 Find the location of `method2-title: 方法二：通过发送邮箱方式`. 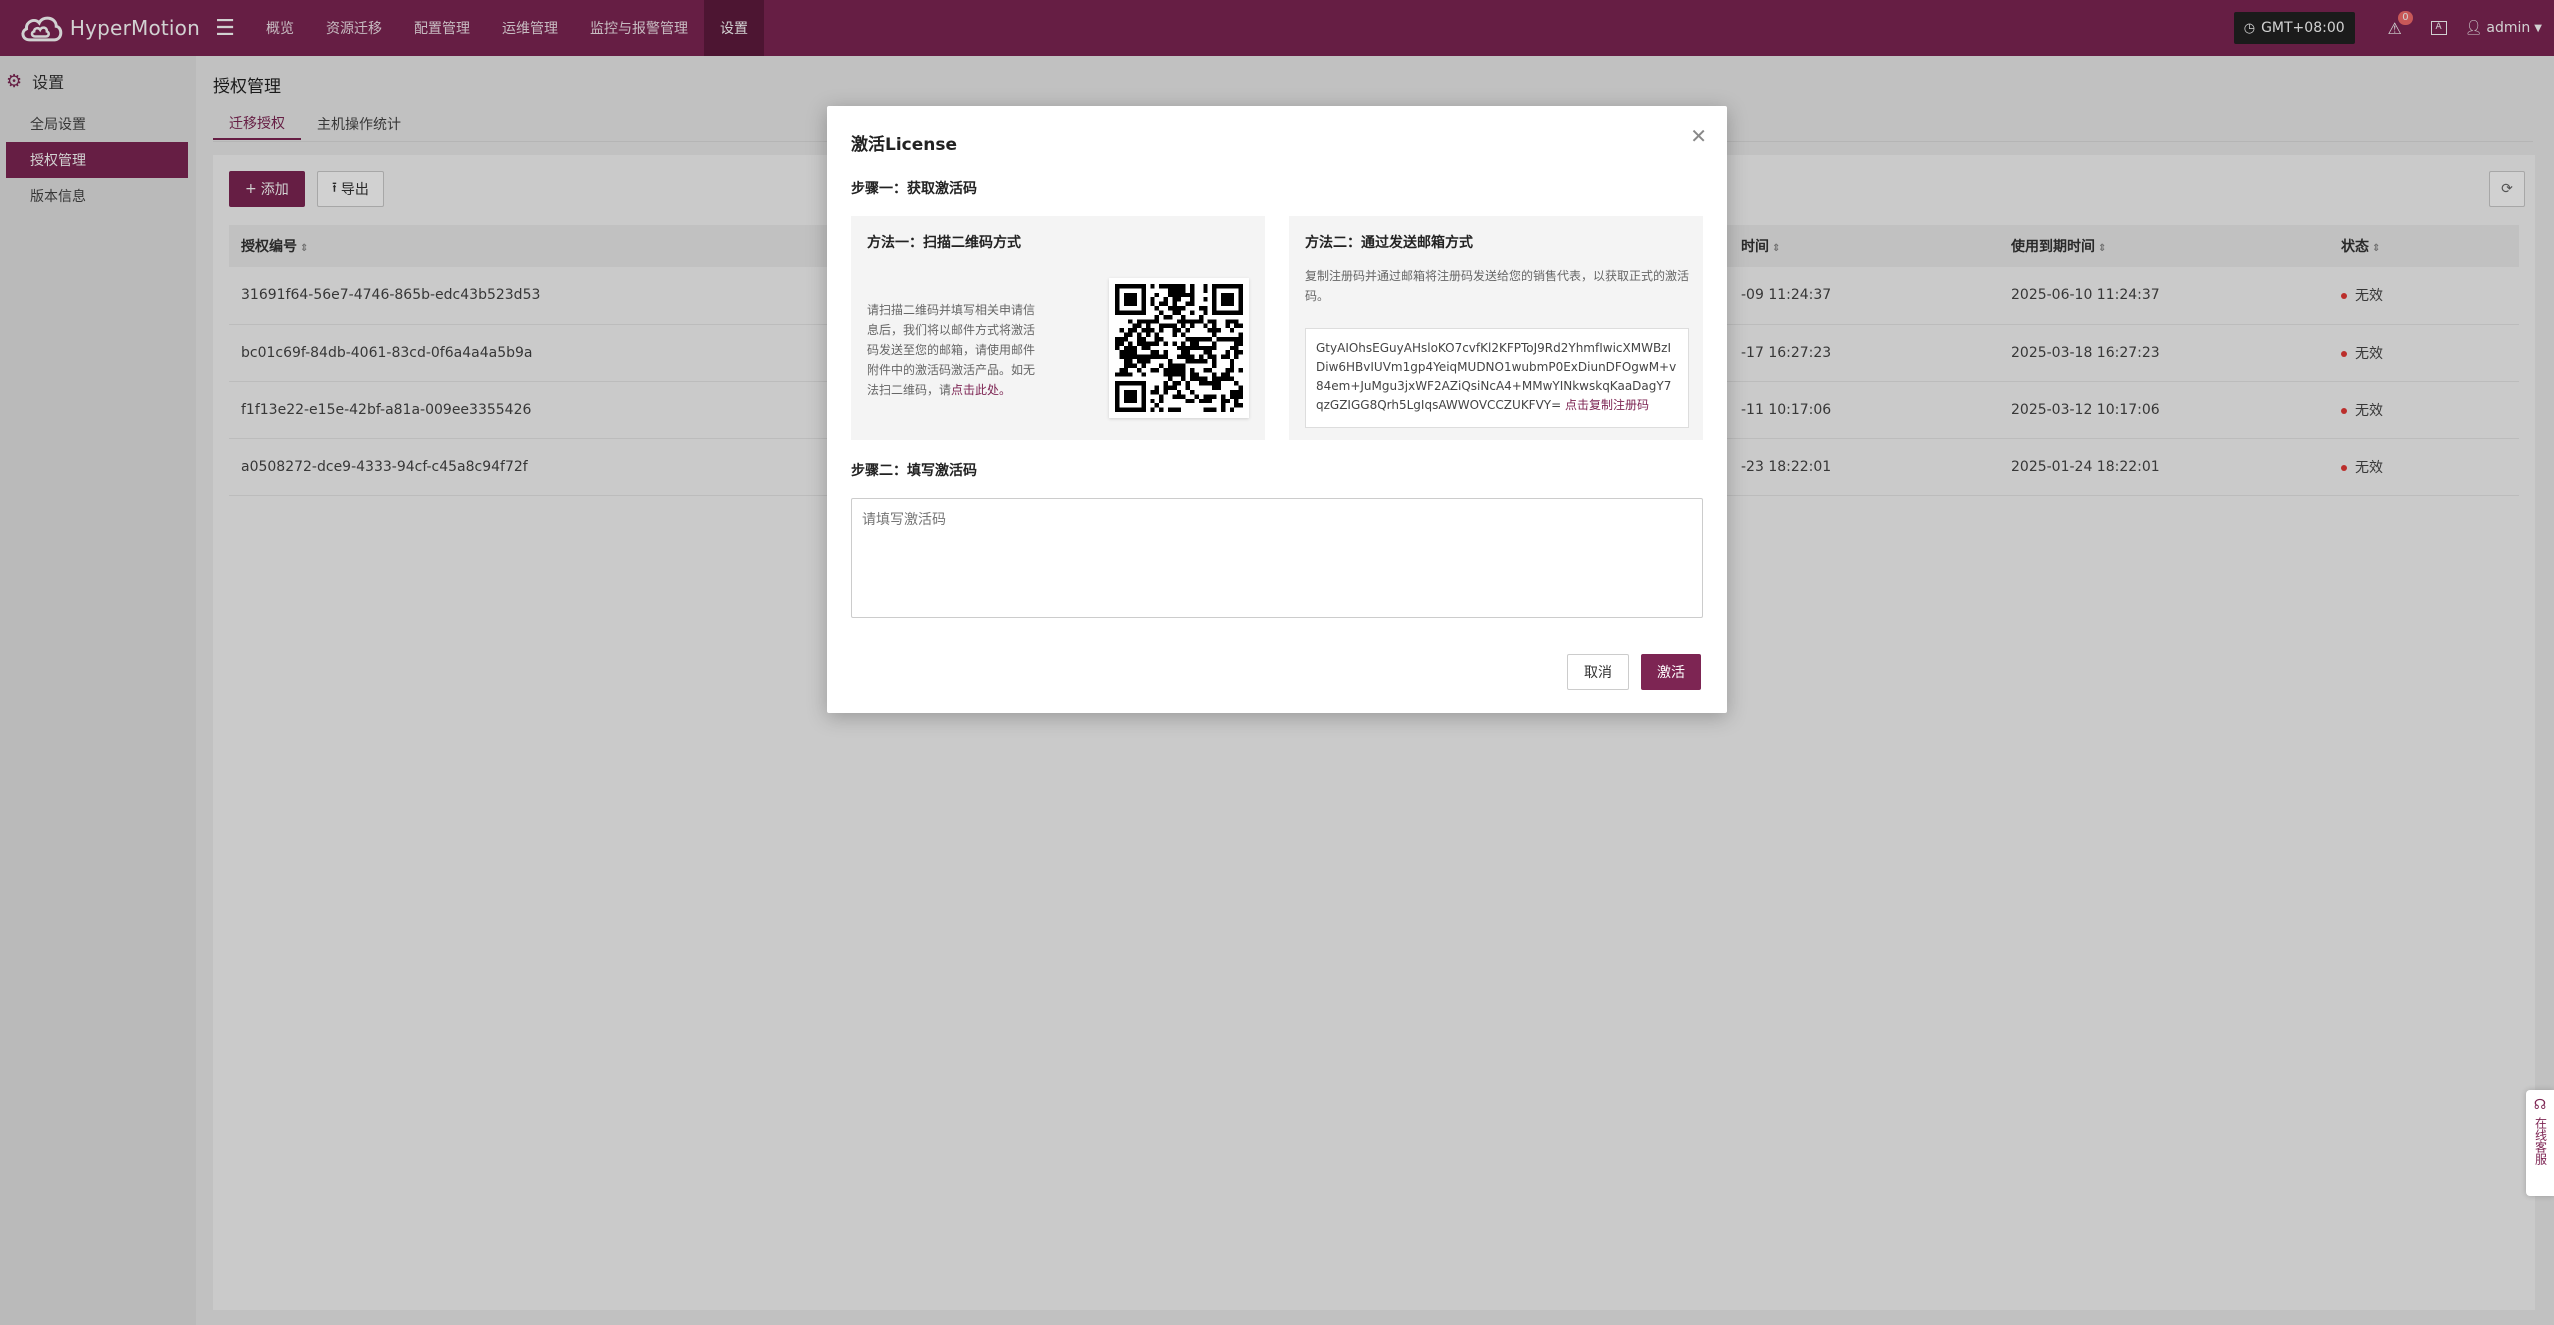

method2-title: 方法二：通过发送邮箱方式 is located at coordinates (1389, 243).